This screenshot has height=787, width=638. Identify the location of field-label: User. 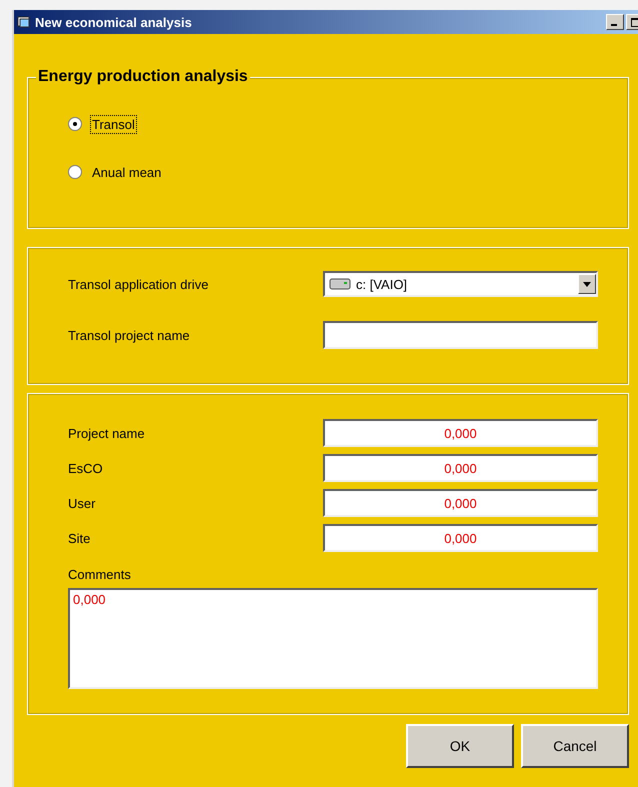
(82, 503).